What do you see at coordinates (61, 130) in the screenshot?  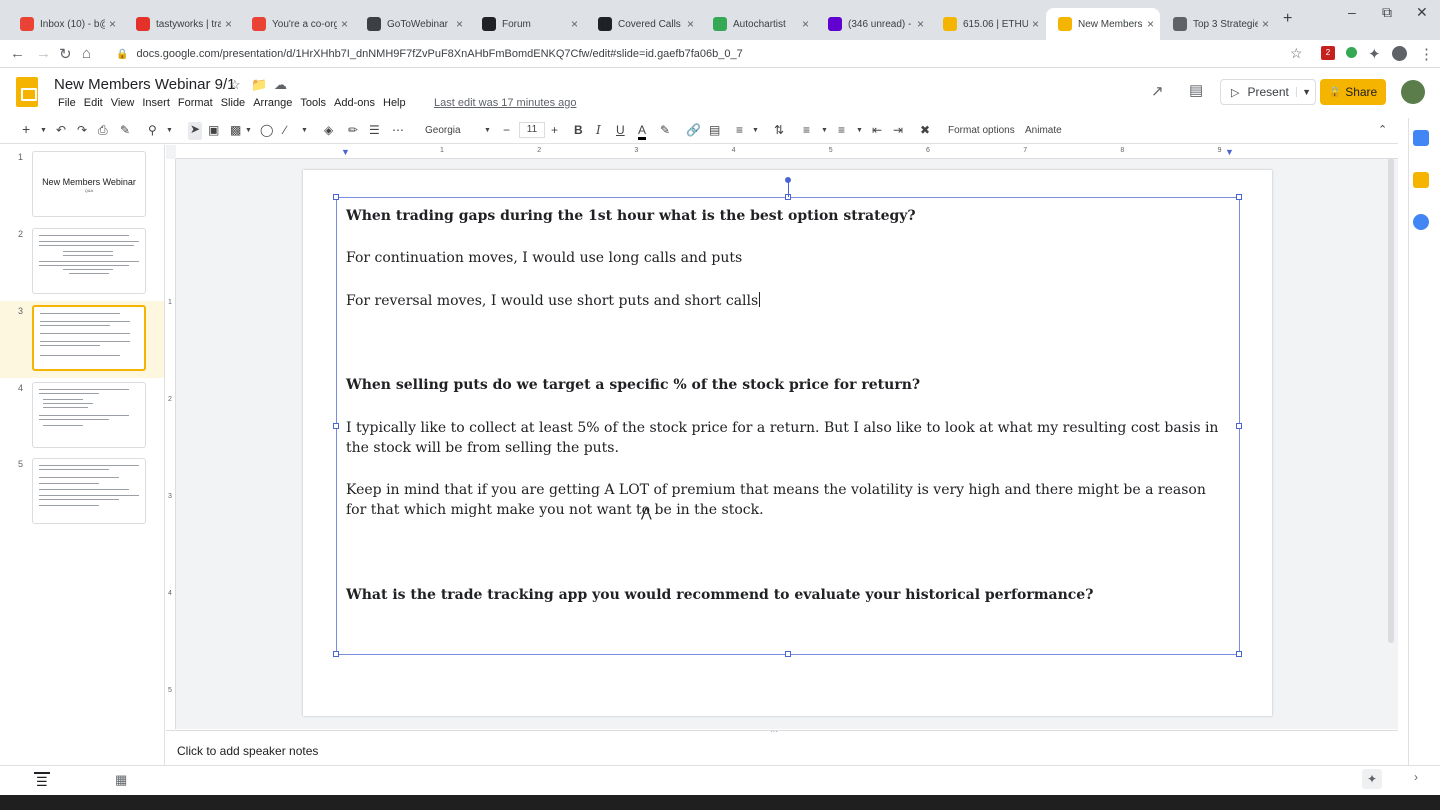 I see `undo-icon: ↶` at bounding box center [61, 130].